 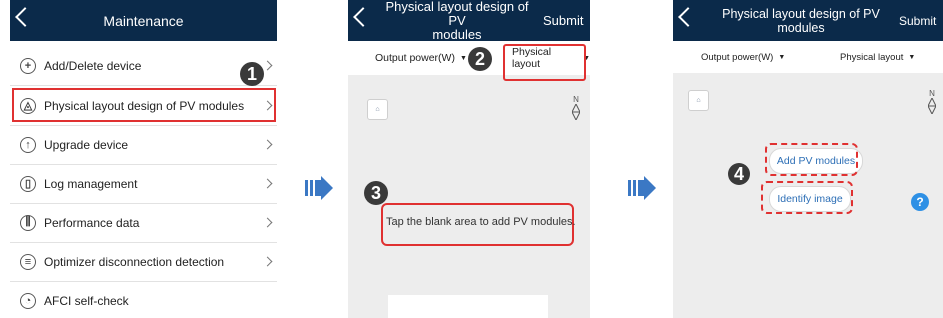 What do you see at coordinates (481, 222) in the screenshot?
I see `empty-canvas-hint: Tap the blank area to add PV modules.` at bounding box center [481, 222].